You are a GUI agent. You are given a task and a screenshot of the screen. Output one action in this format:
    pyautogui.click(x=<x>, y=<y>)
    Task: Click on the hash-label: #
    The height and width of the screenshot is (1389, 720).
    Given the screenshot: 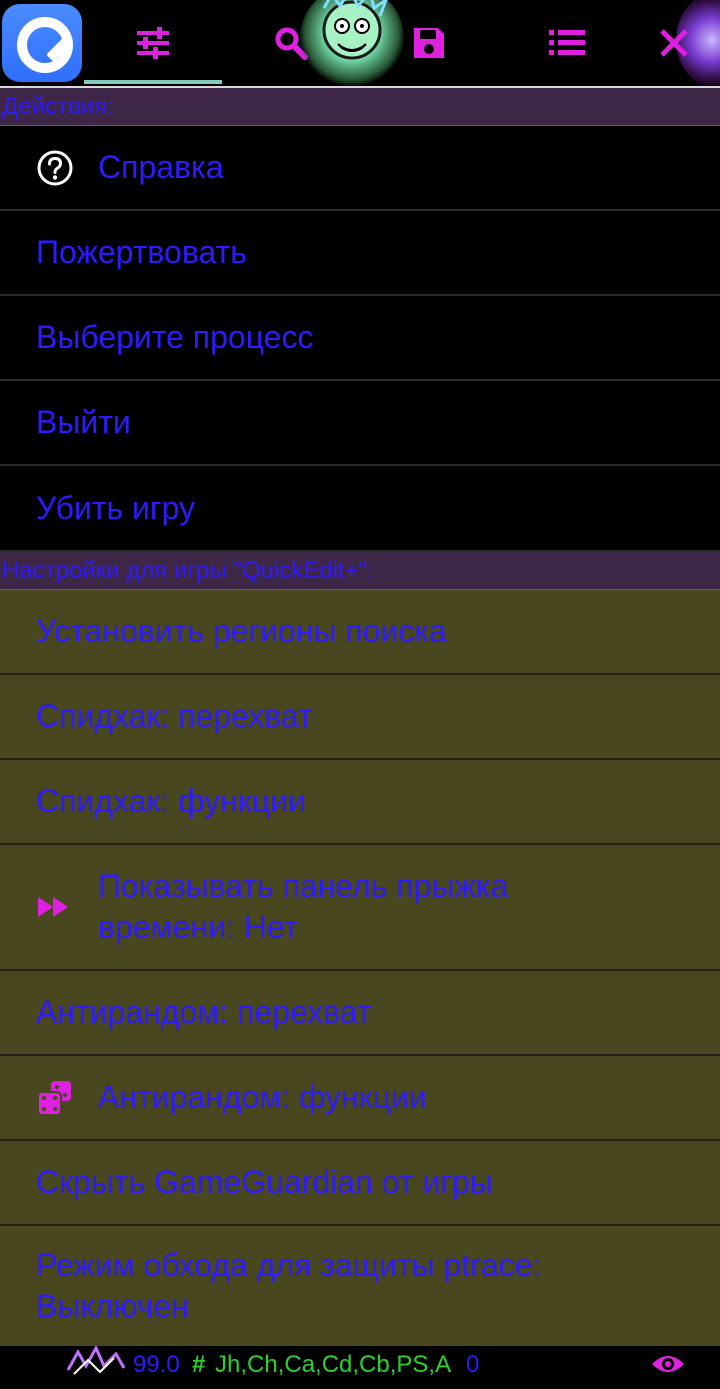 What is the action you would take?
    pyautogui.click(x=199, y=1364)
    